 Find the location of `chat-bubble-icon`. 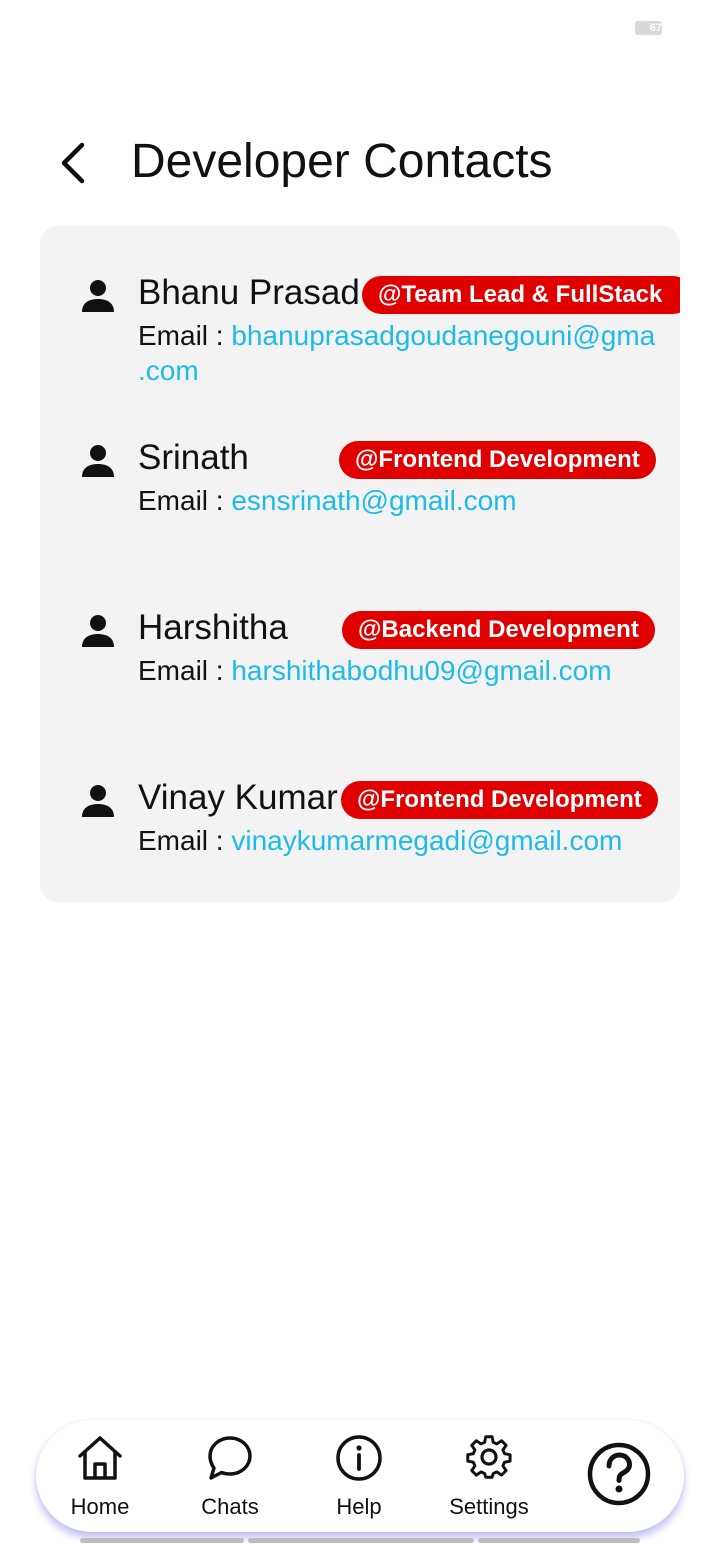

chat-bubble-icon is located at coordinates (230, 1458).